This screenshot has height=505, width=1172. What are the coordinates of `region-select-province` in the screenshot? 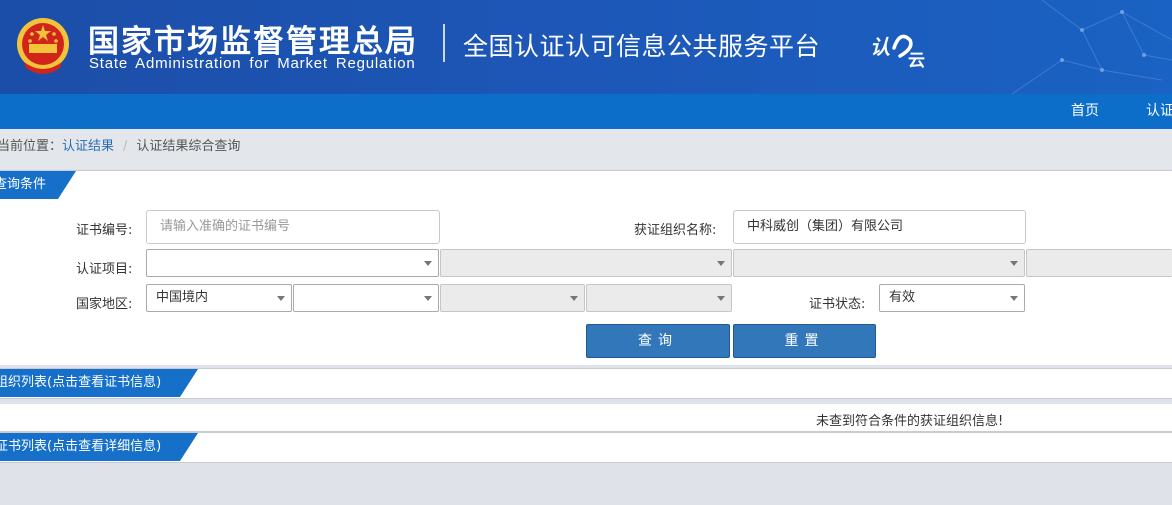 It's located at (366, 298).